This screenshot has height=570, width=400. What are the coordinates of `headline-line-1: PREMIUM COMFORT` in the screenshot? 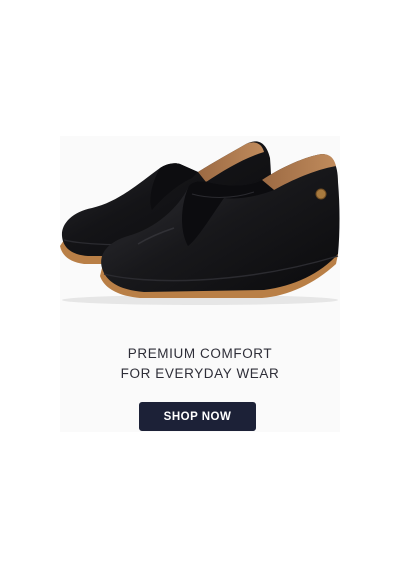 It's located at (200, 353).